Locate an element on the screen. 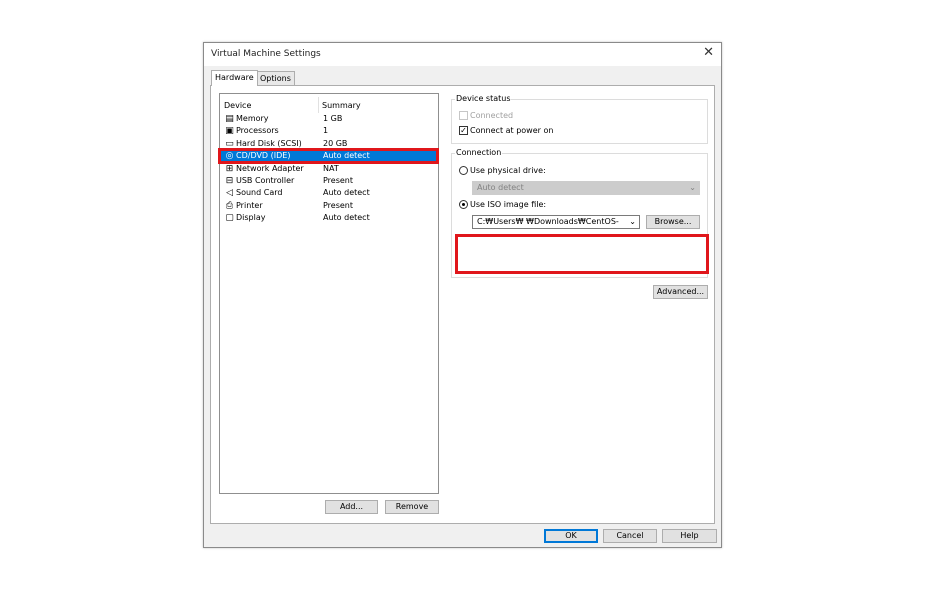  ok-button: OK is located at coordinates (571, 536).